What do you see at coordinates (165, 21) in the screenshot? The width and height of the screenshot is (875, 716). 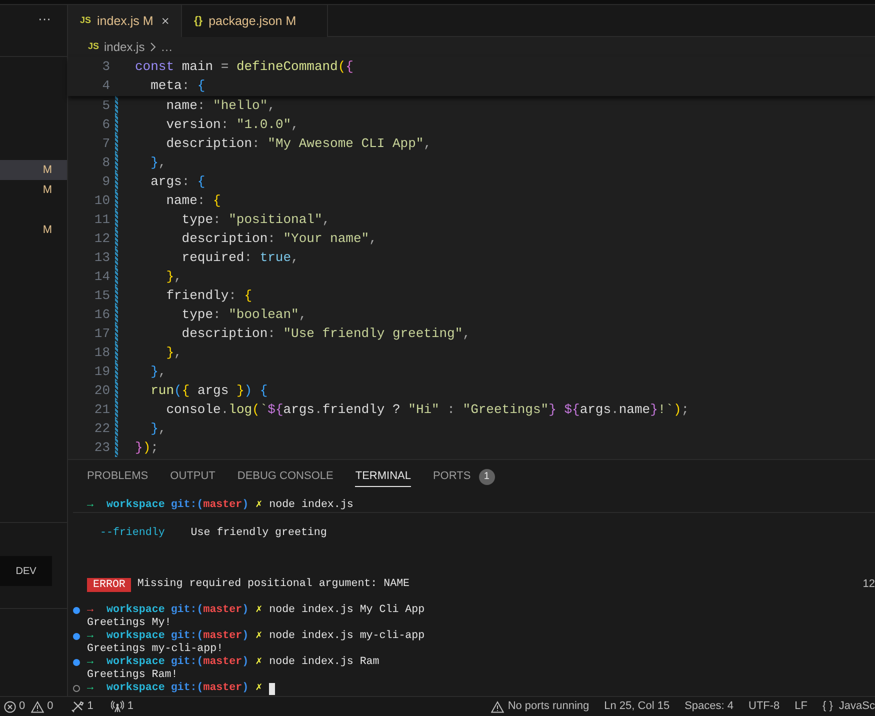 I see `close-icon` at bounding box center [165, 21].